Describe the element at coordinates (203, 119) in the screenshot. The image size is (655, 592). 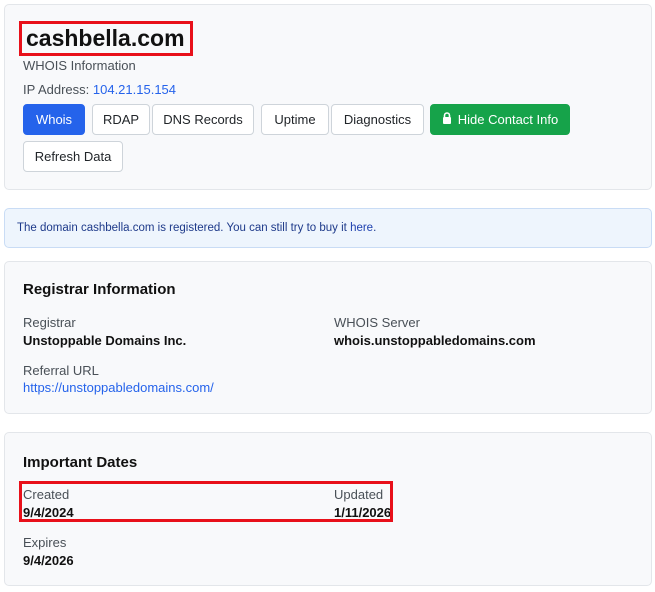
I see `dns-records-button: DNS Records` at that location.